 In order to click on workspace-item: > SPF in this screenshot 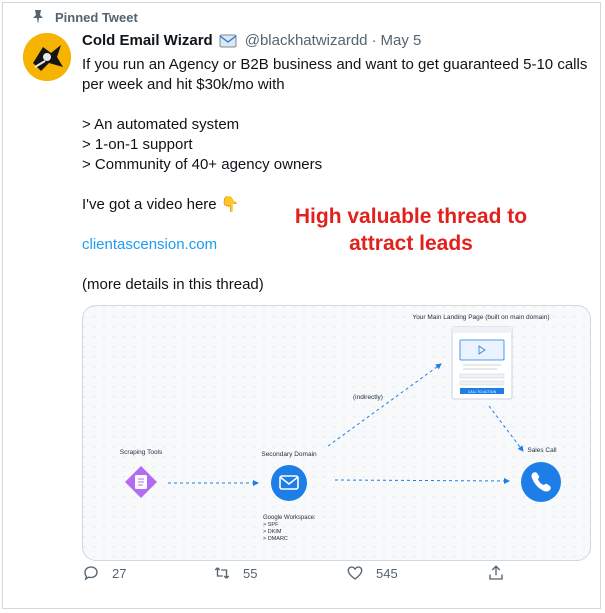, I will do `click(271, 525)`.